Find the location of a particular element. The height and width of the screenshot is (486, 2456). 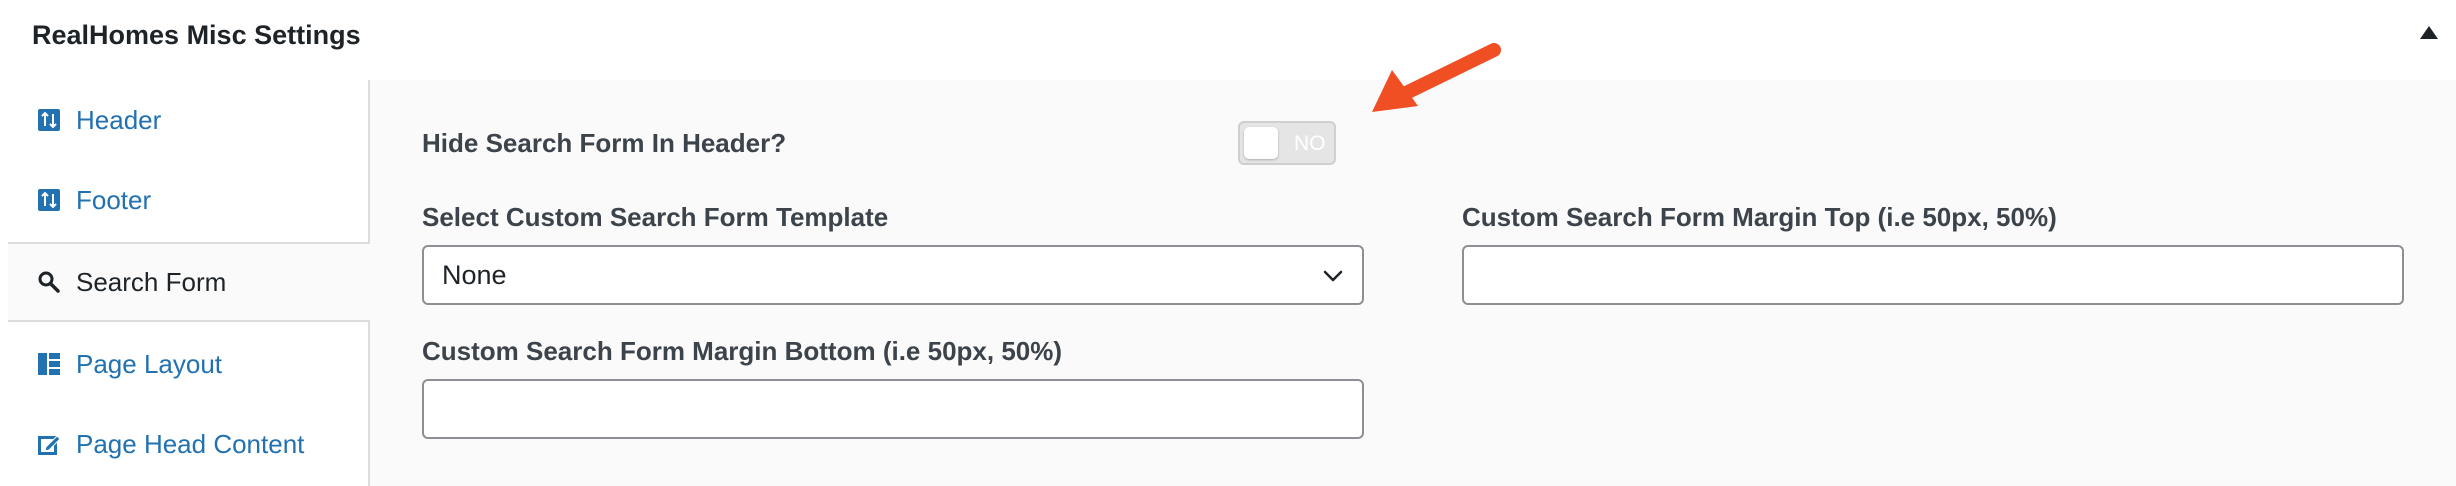

margin-top-input is located at coordinates (1933, 275).